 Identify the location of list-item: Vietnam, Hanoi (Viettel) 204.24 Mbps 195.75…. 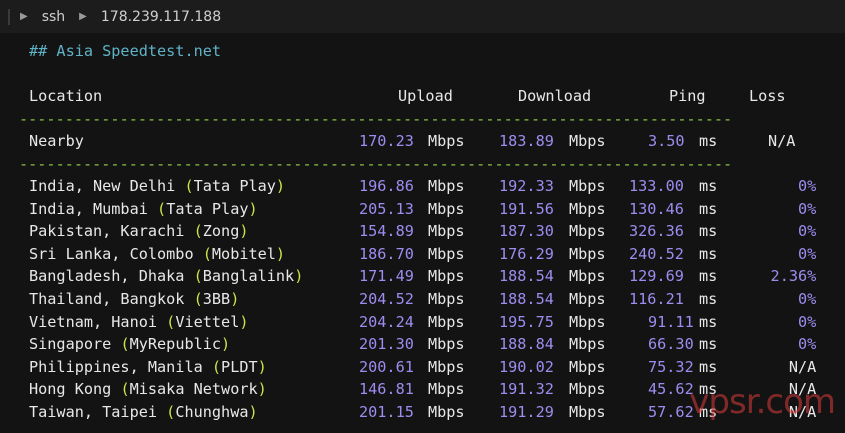
(429, 322).